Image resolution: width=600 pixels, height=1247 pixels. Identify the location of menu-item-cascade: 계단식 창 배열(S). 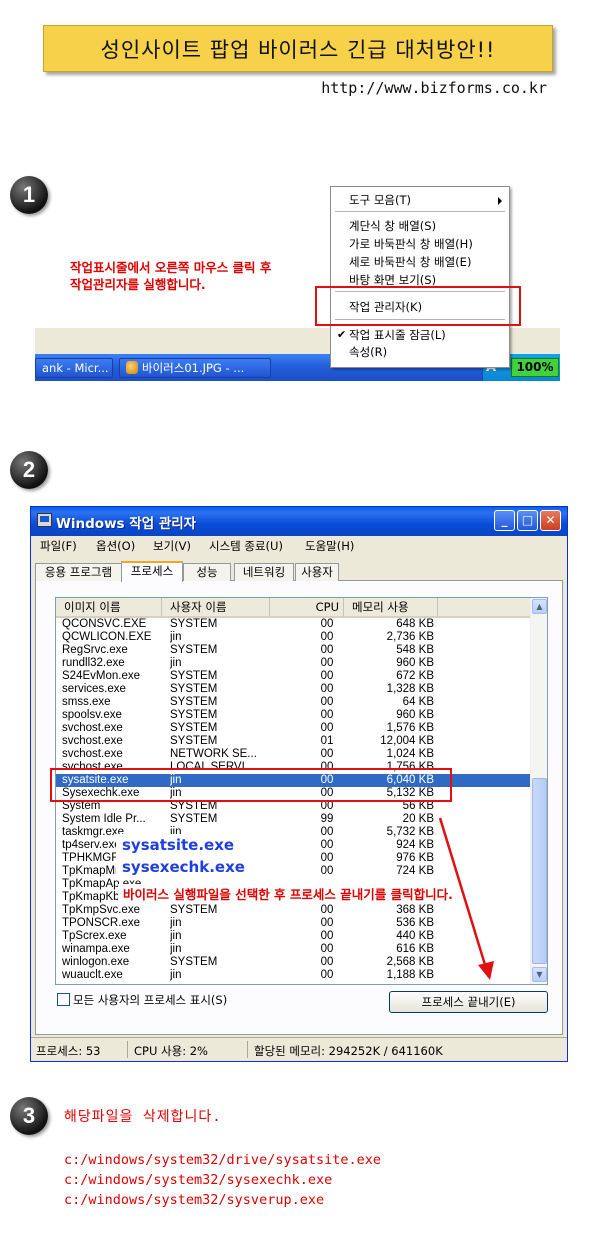
(392, 226).